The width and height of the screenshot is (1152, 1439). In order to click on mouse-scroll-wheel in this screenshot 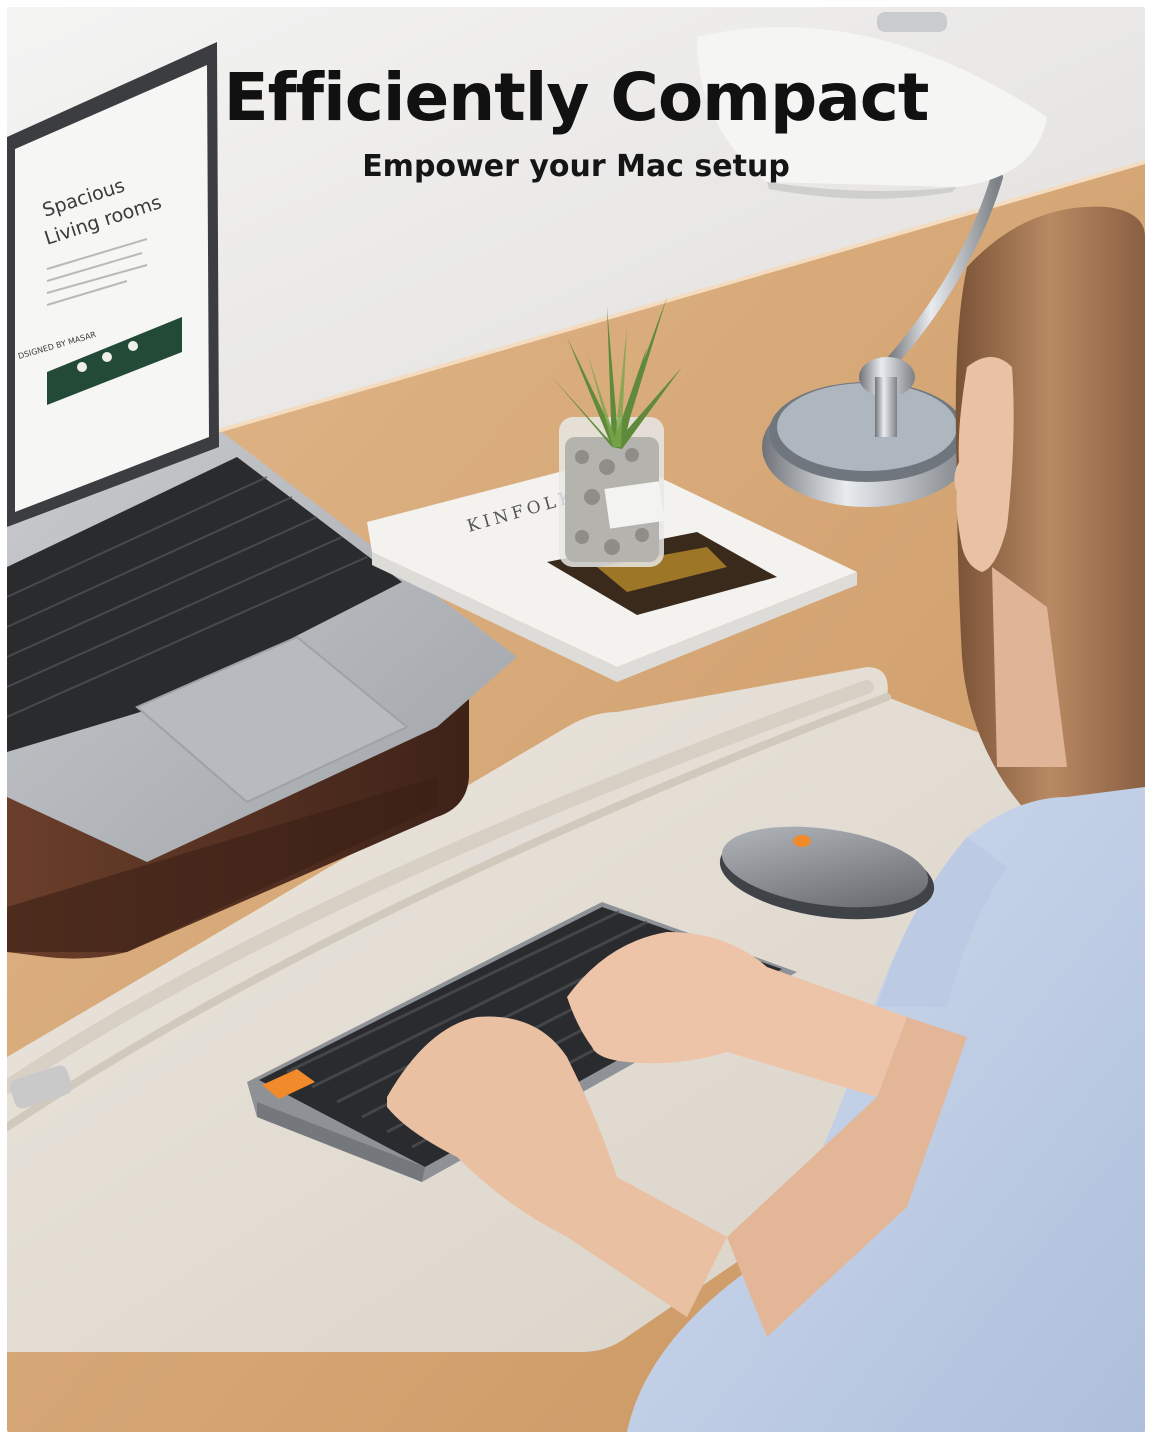, I will do `click(802, 841)`.